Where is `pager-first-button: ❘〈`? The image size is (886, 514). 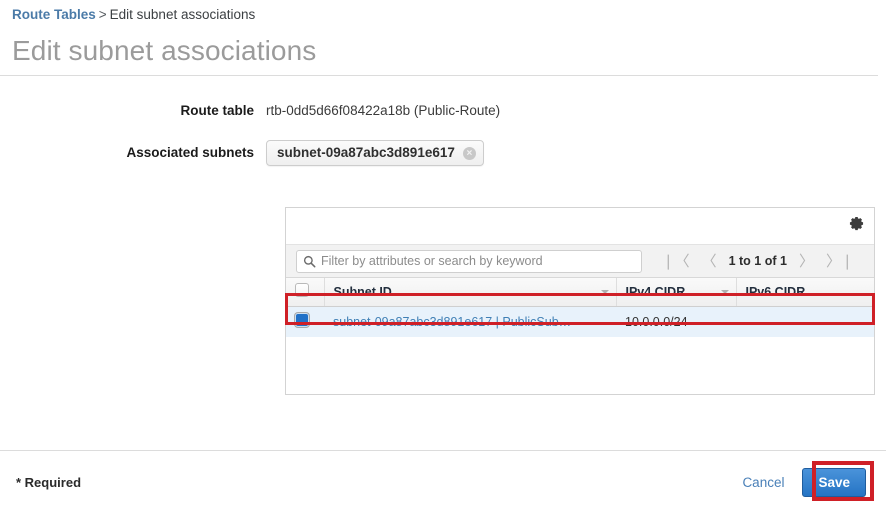
pager-first-button: ❘〈 is located at coordinates (676, 261).